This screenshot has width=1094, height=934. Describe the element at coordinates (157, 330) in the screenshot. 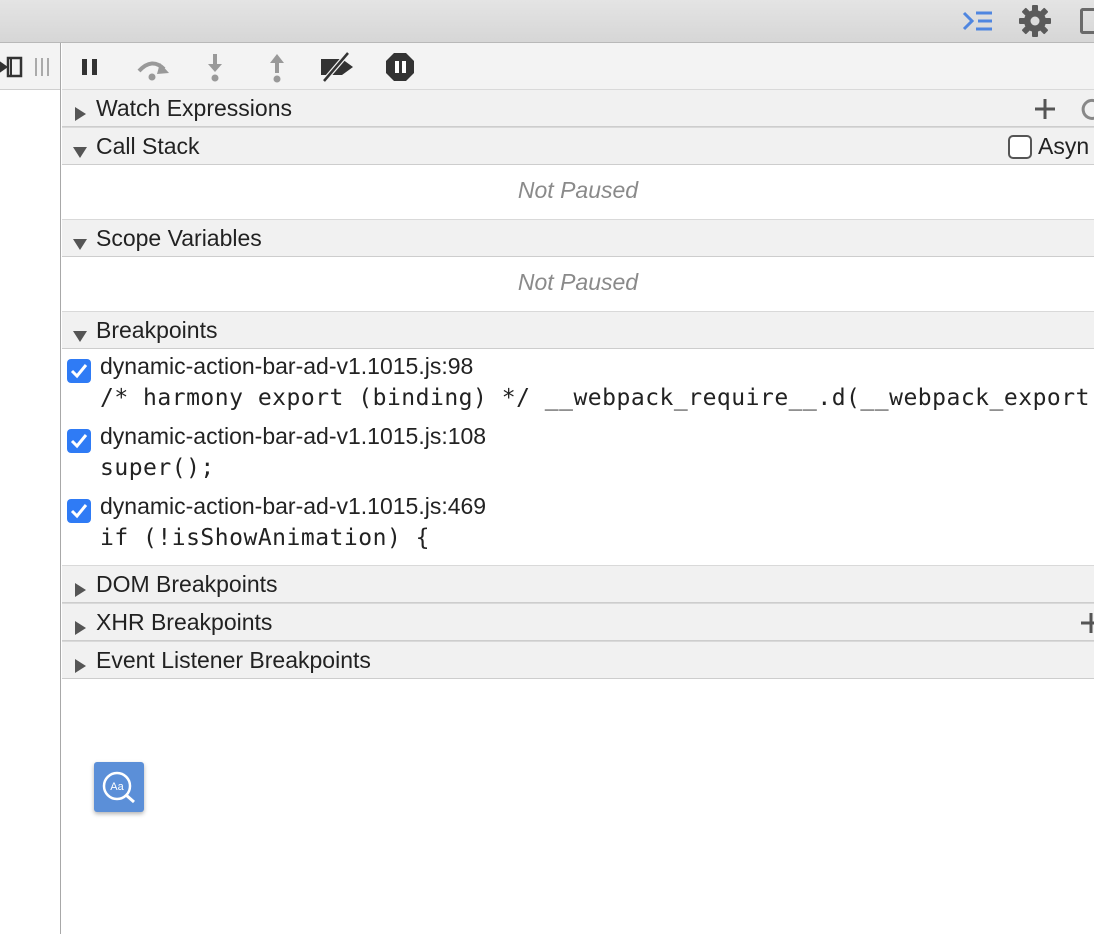

I see `section-title: Breakpoints` at that location.